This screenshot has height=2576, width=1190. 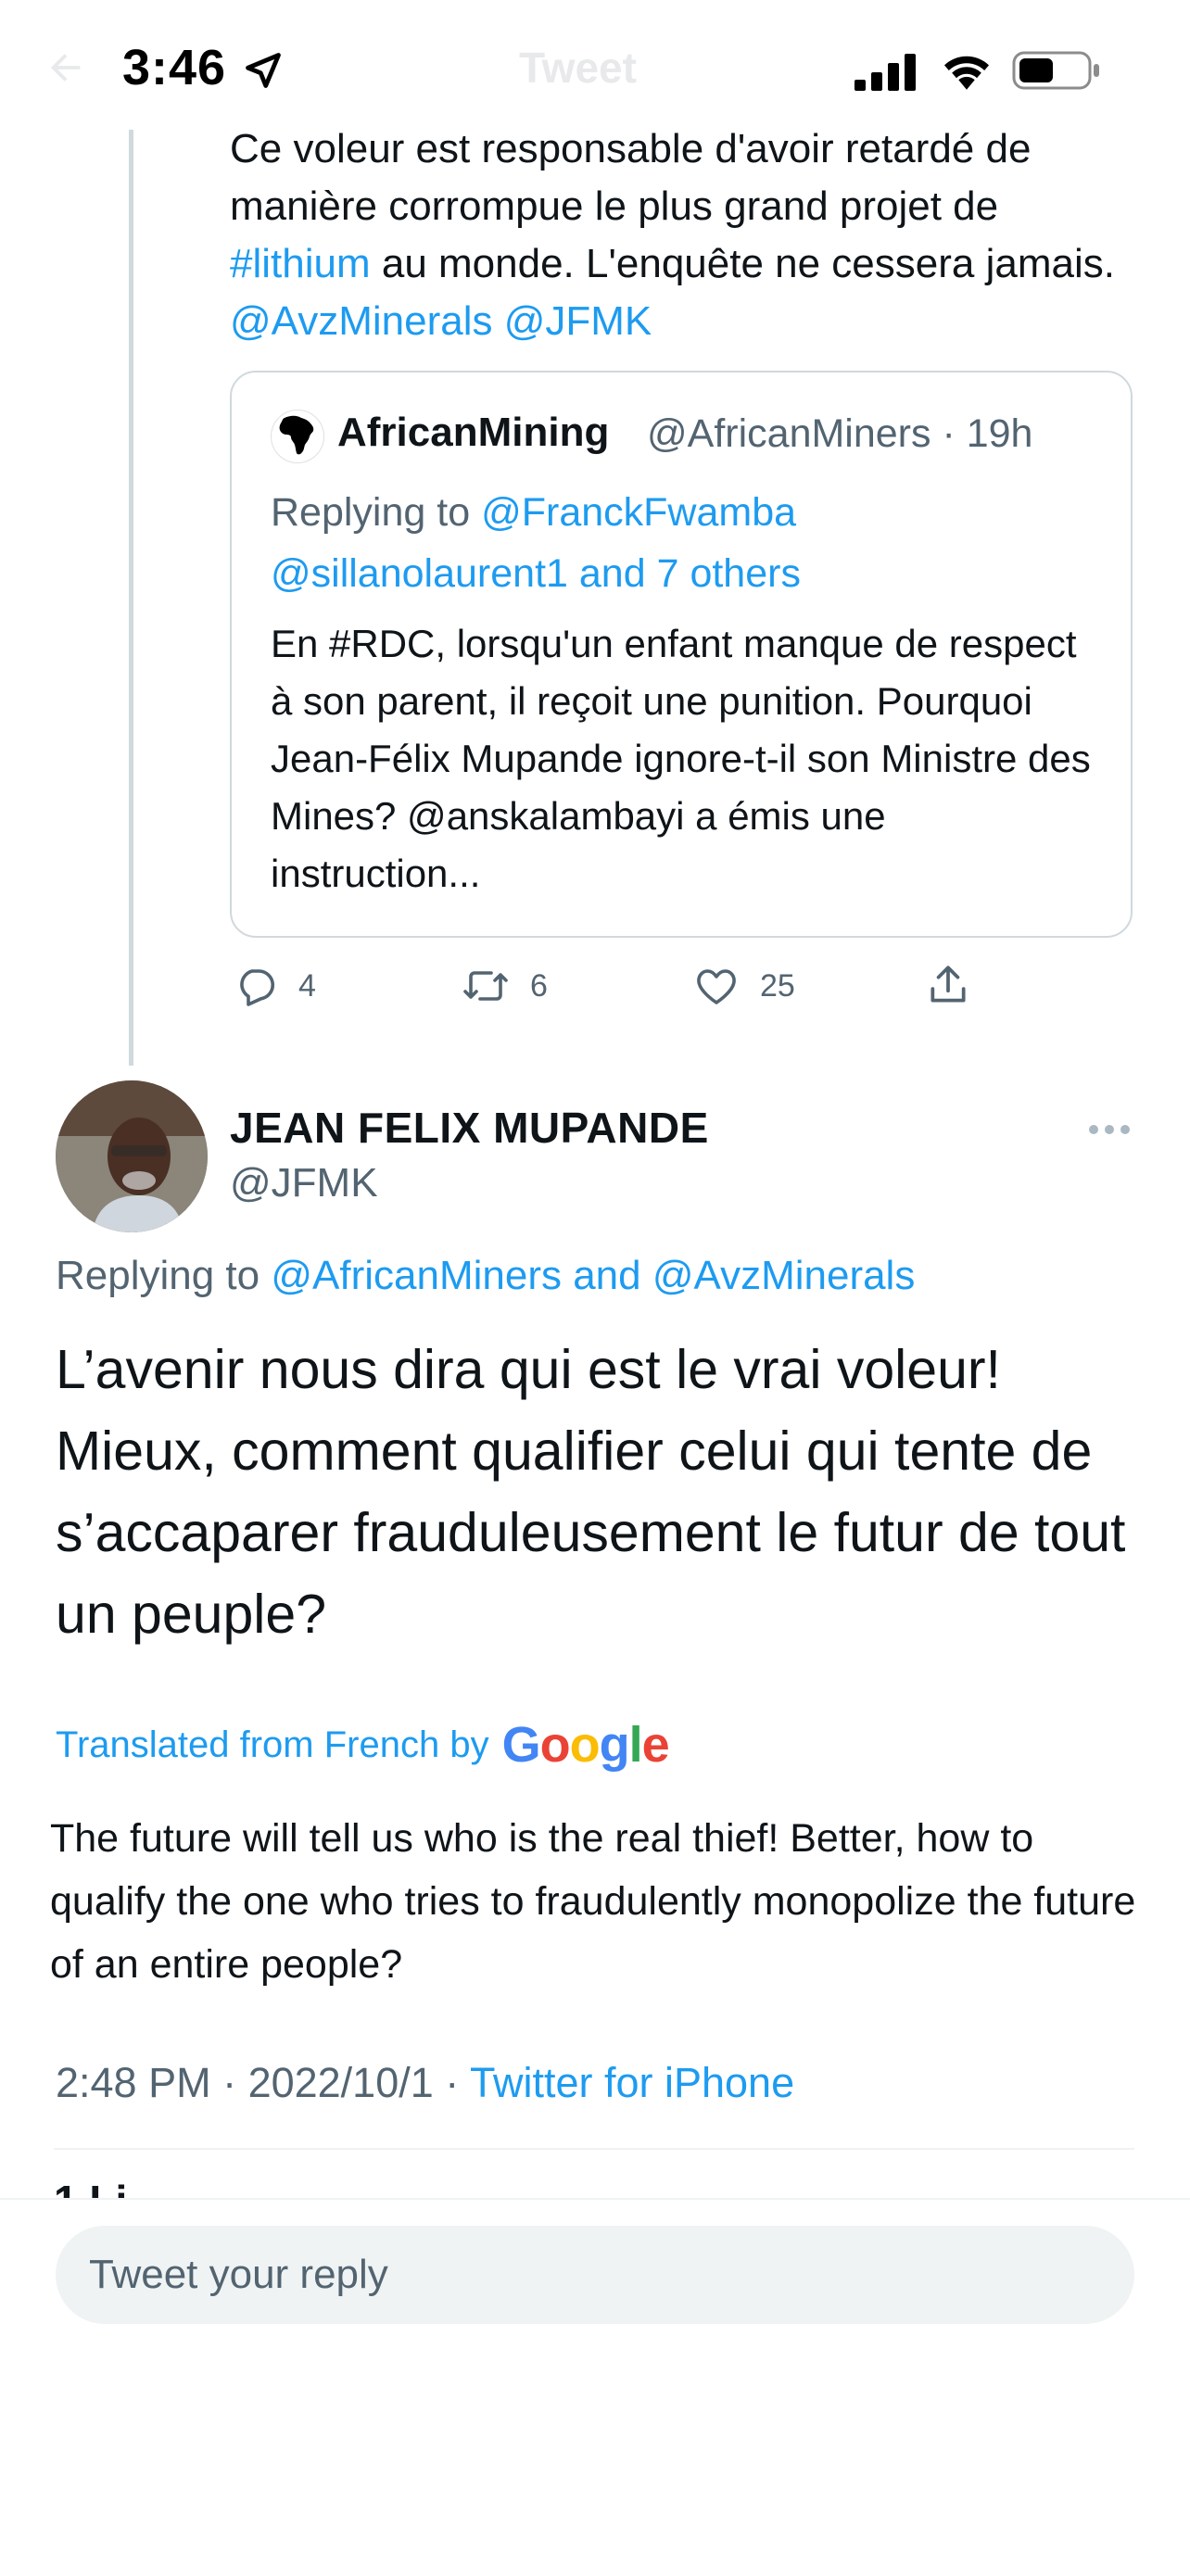 What do you see at coordinates (536, 573) in the screenshot?
I see `mention-link: @sillanolaurent1 and 7 others` at bounding box center [536, 573].